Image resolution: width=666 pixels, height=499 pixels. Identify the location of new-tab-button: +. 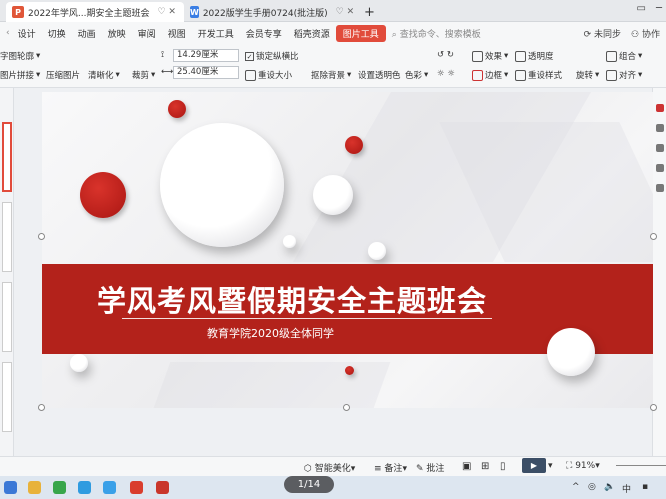
(369, 12).